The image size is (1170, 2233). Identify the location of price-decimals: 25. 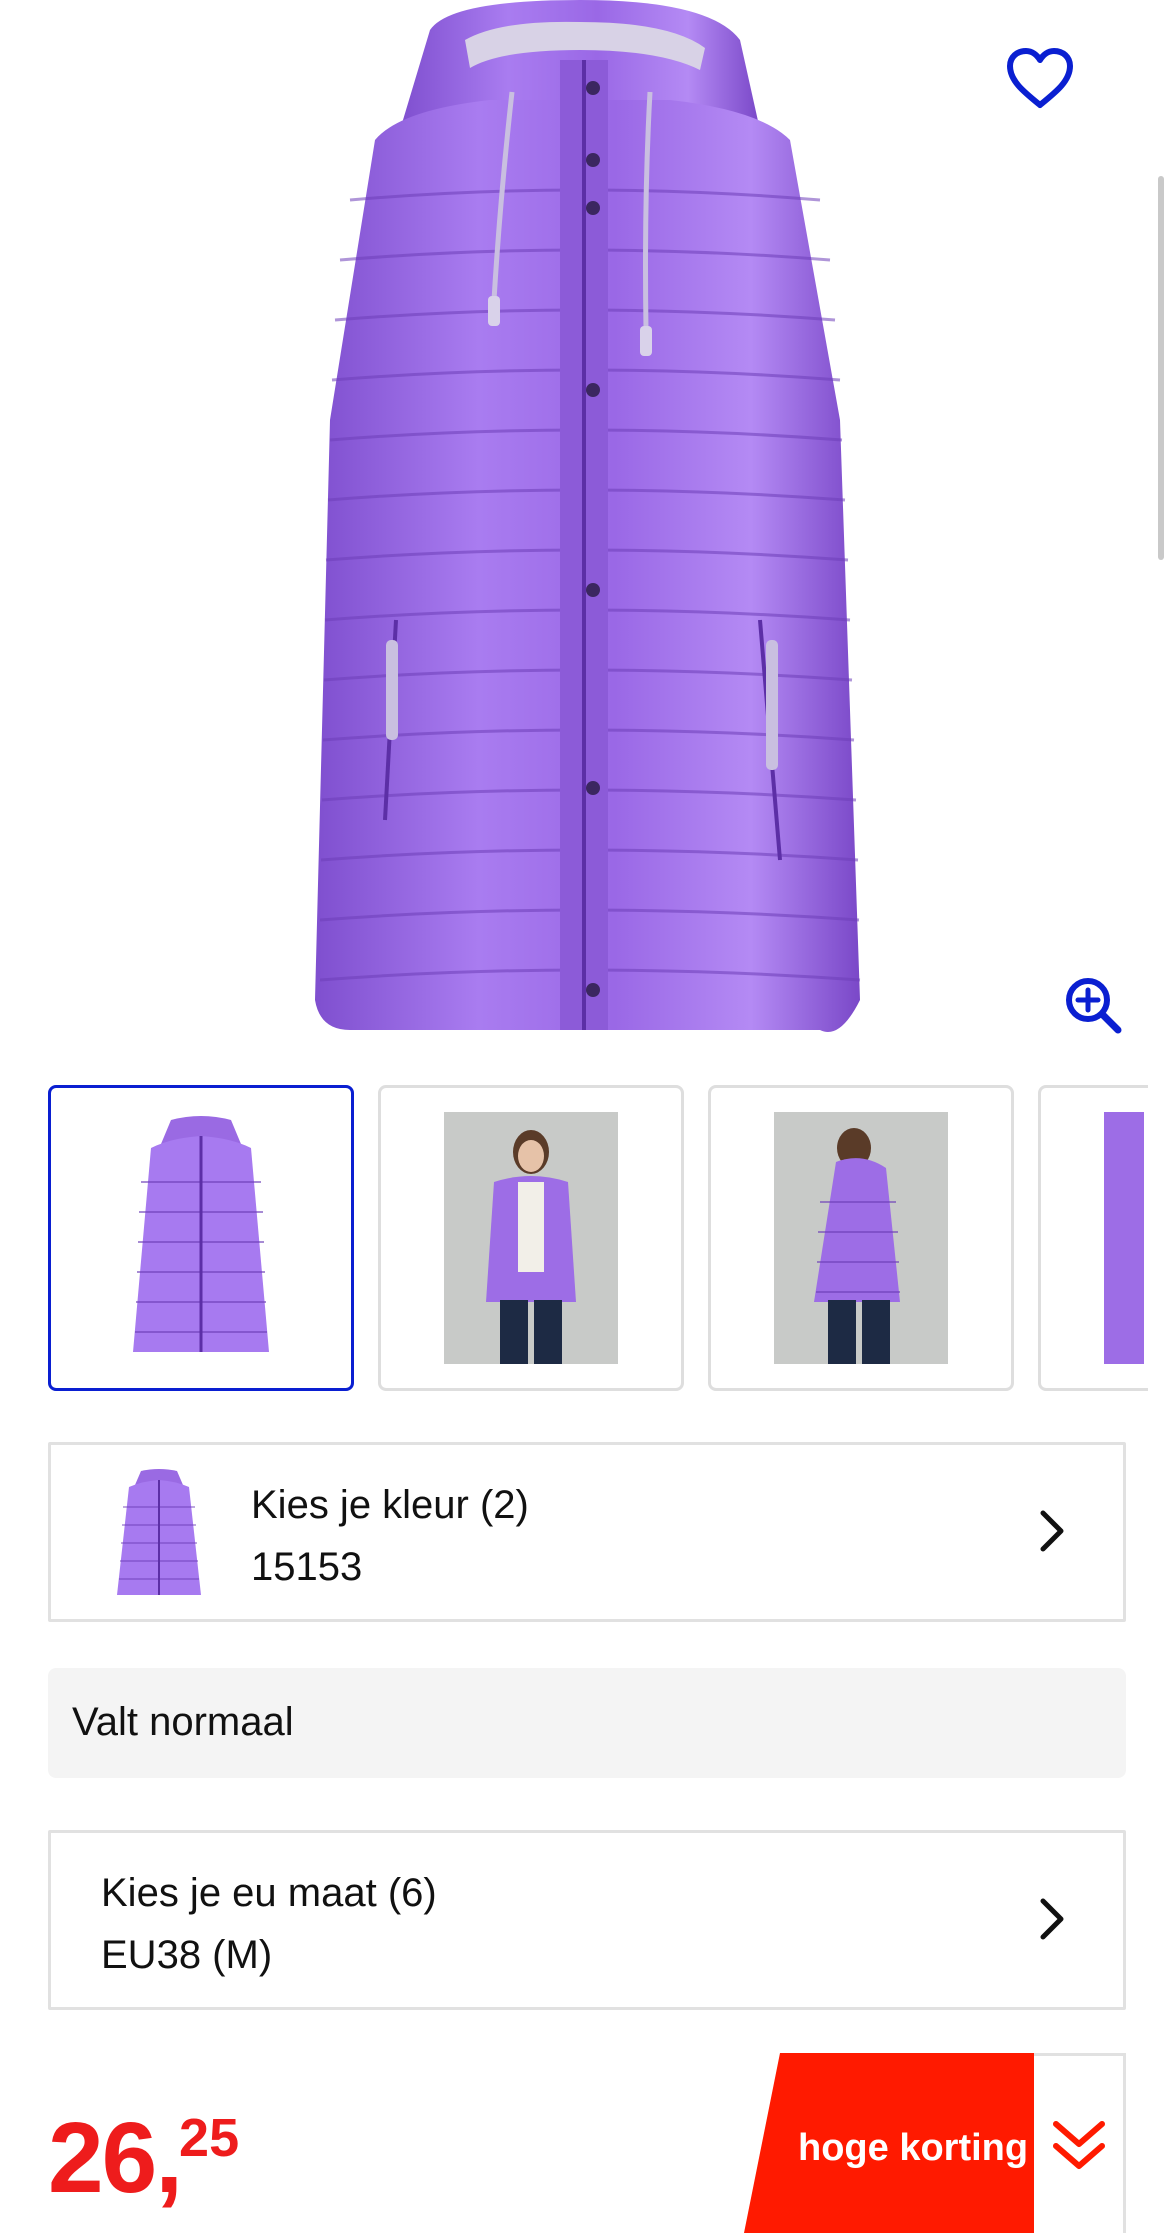
(209, 2138).